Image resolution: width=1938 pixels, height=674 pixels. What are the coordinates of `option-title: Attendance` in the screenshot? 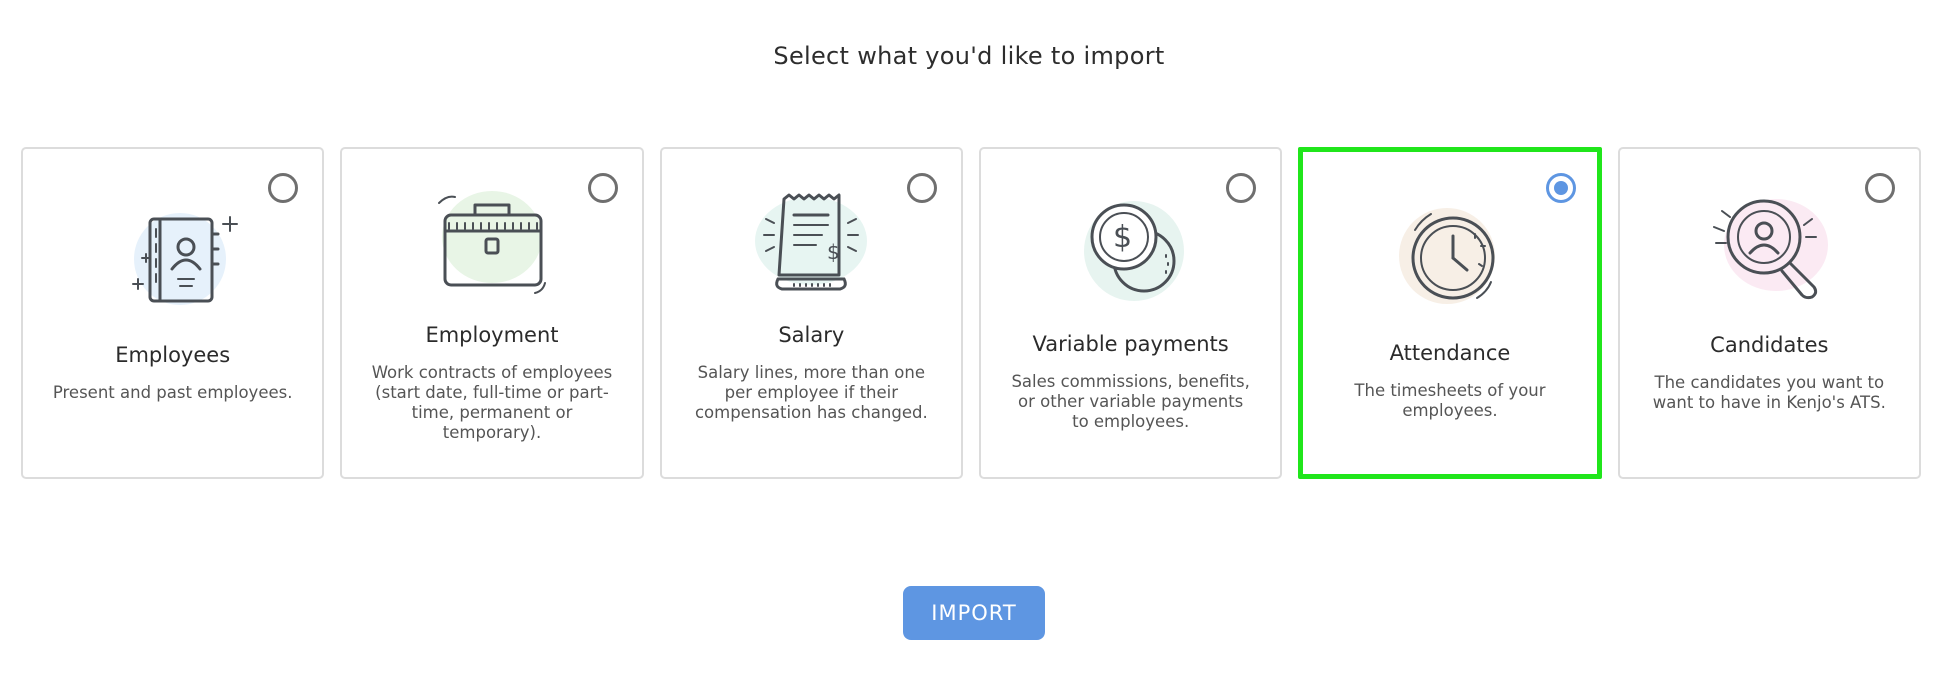 It's located at (1450, 353).